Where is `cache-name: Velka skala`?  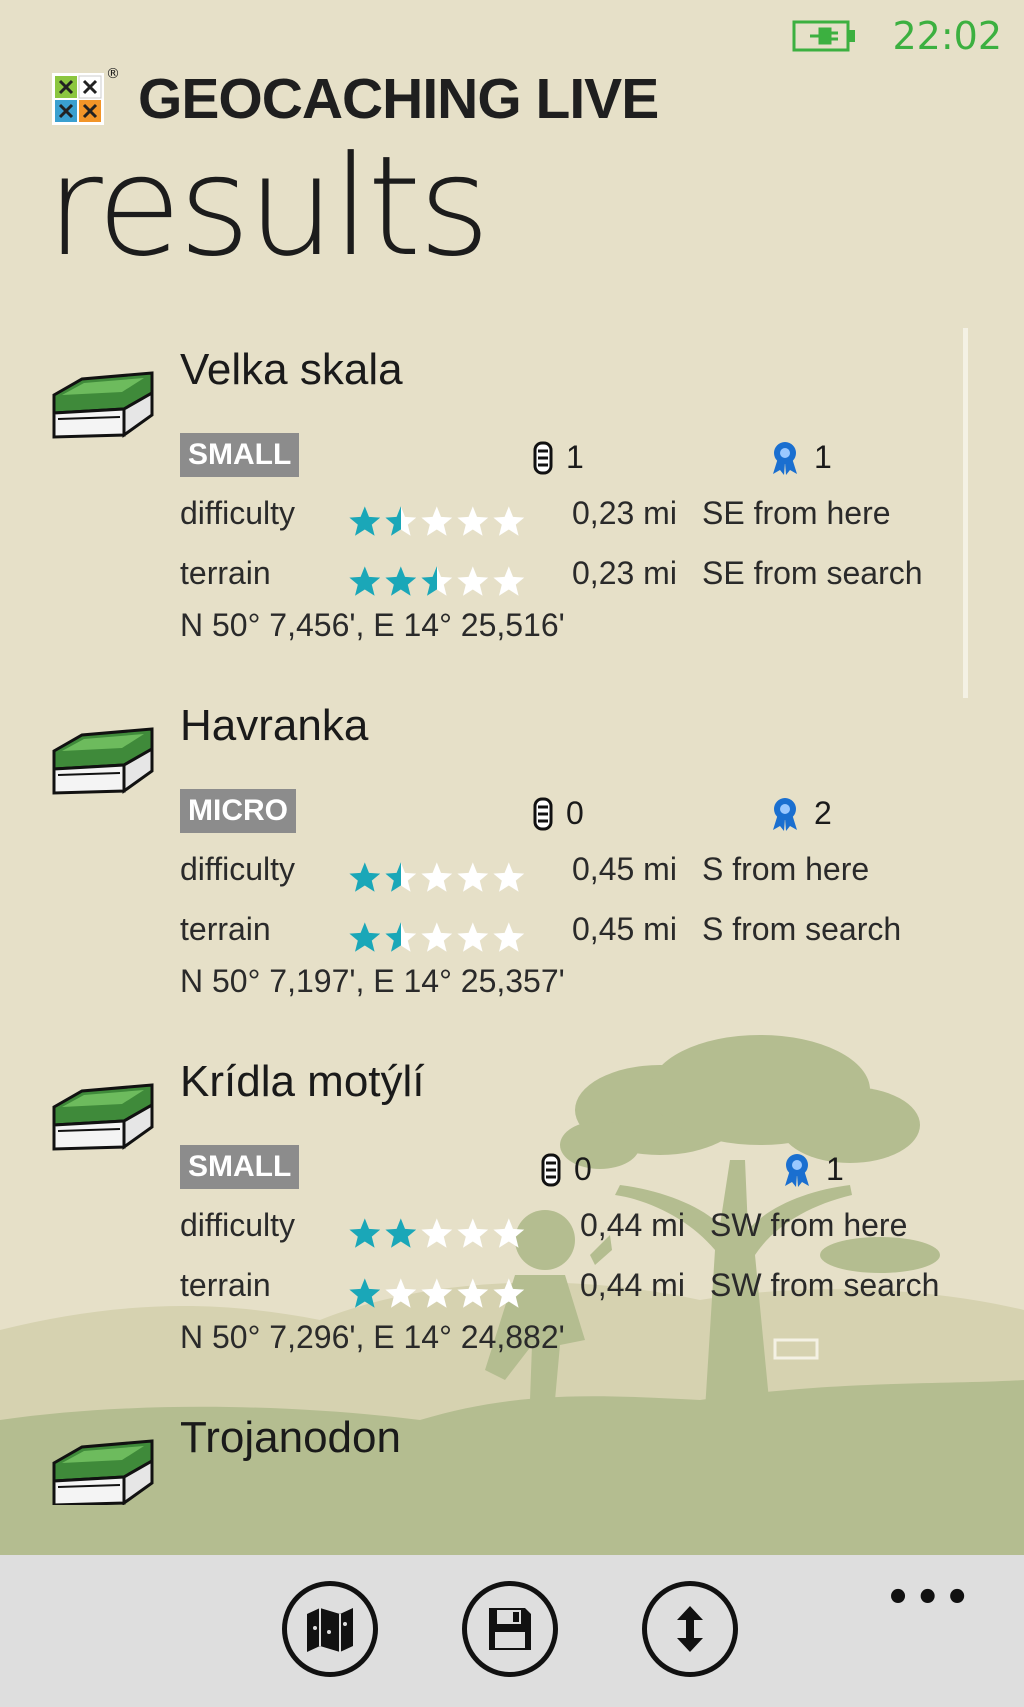
cache-name: Velka skala is located at coordinates (291, 370).